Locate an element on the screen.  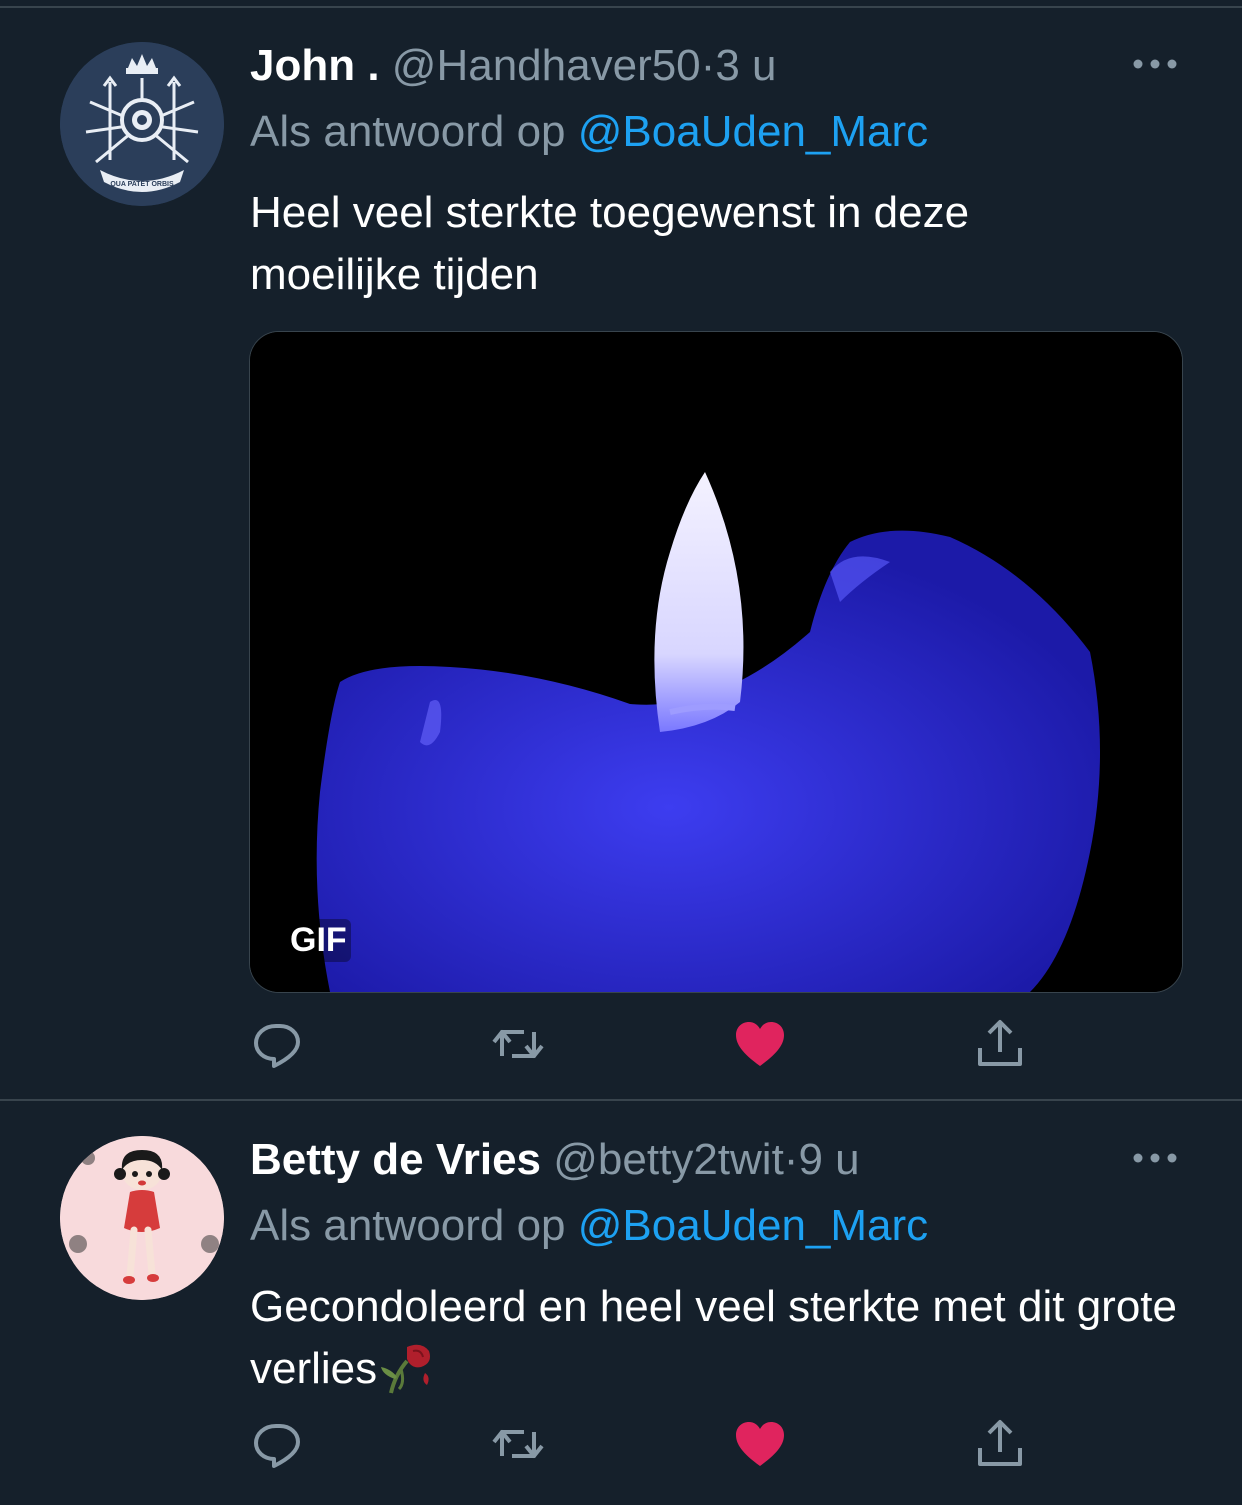
display-name: Betty de Vries is located at coordinates (395, 1159).